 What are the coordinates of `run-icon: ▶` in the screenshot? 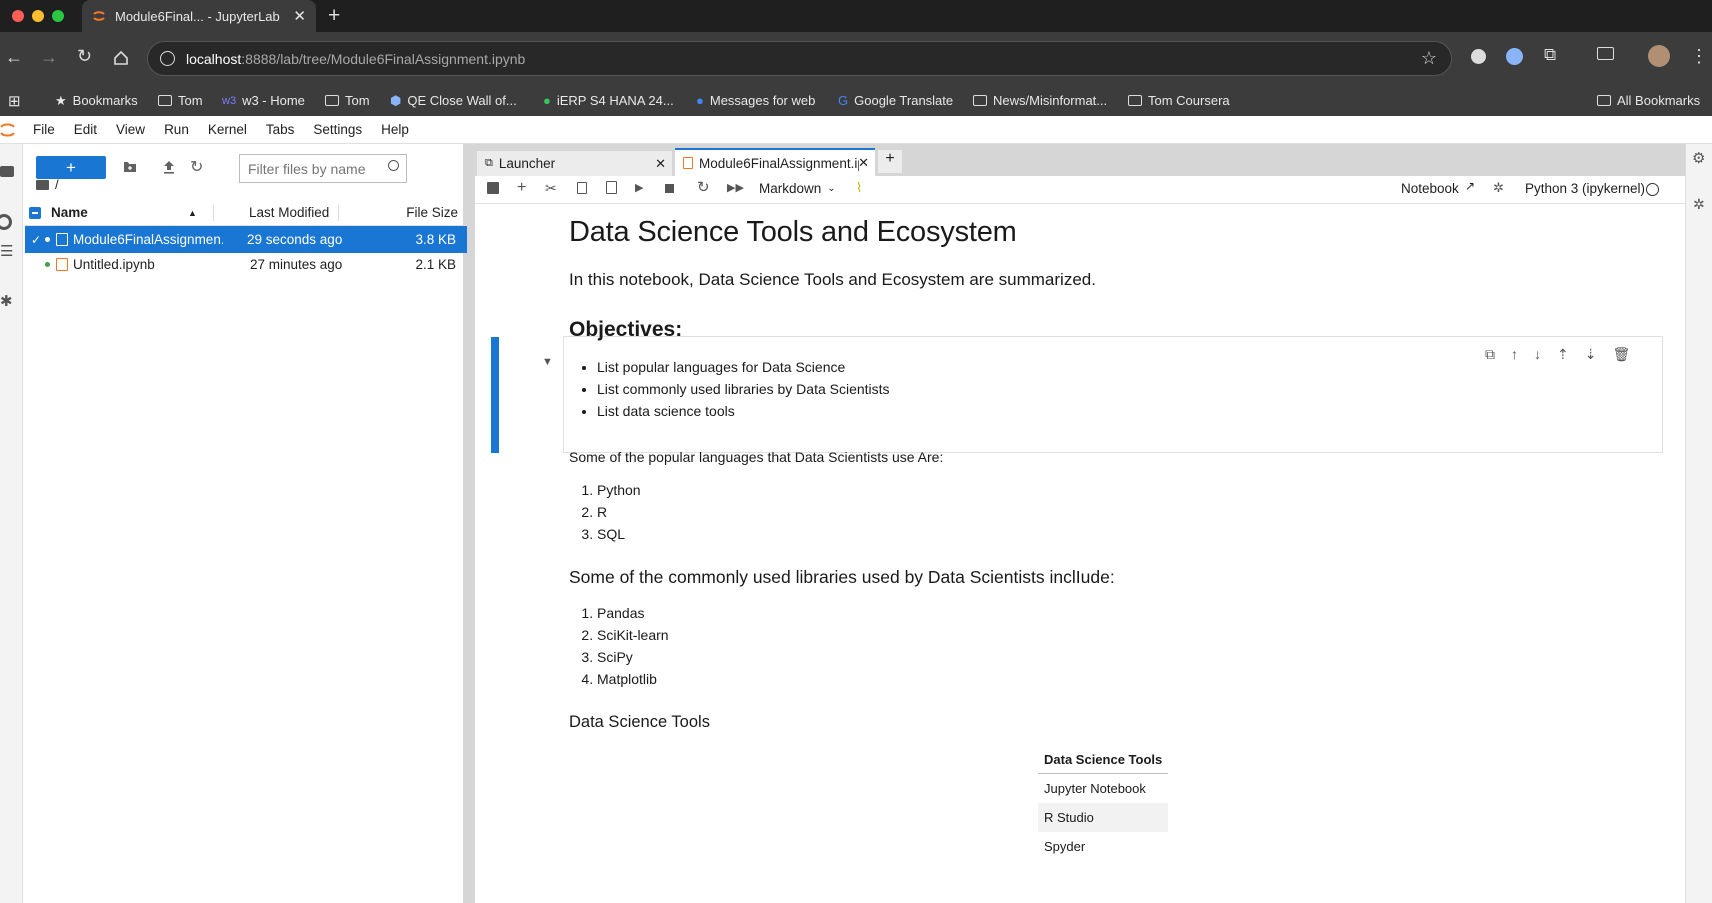 It's located at (639, 187).